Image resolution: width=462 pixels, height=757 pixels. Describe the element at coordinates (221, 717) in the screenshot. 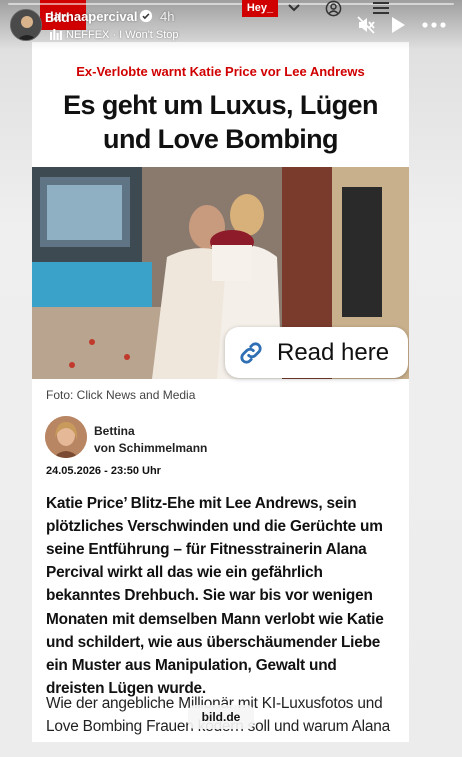

I see `link-domain-label: bild.de` at that location.